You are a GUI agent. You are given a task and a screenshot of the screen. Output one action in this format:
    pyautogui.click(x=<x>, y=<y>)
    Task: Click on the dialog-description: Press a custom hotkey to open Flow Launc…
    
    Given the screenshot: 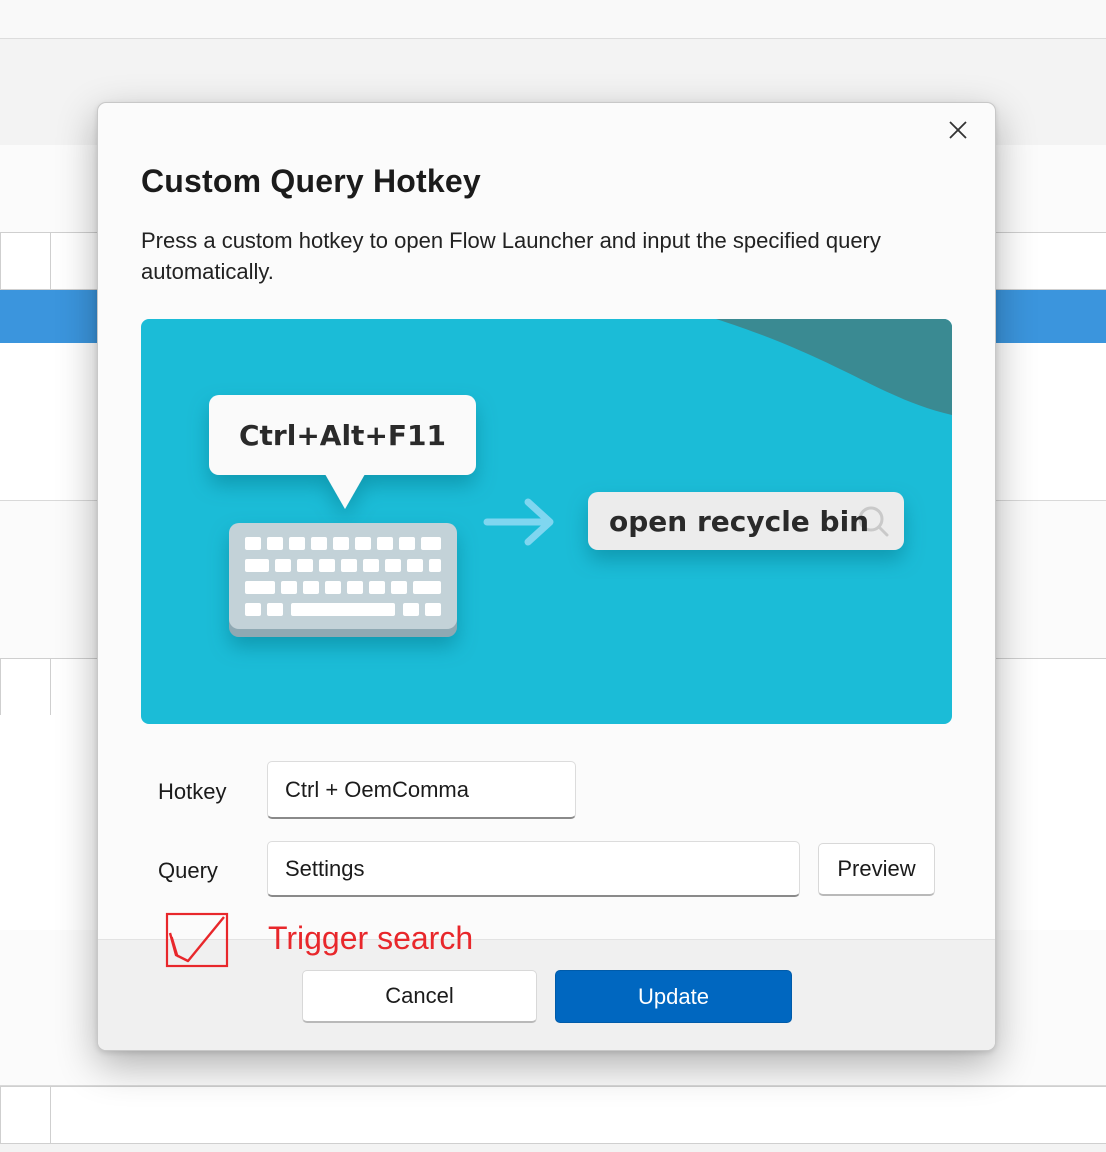 What is the action you would take?
    pyautogui.click(x=511, y=256)
    